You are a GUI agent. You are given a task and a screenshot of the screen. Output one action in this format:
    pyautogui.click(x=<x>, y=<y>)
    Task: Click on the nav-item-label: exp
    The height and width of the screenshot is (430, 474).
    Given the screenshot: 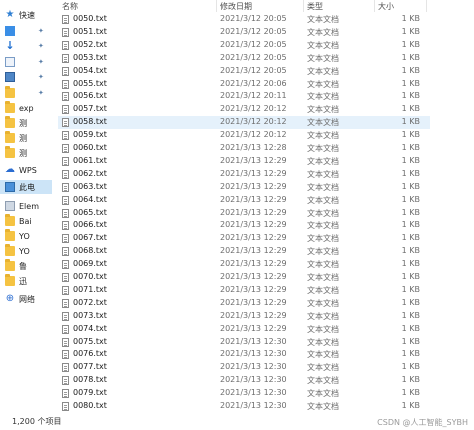 What is the action you would take?
    pyautogui.click(x=26, y=108)
    